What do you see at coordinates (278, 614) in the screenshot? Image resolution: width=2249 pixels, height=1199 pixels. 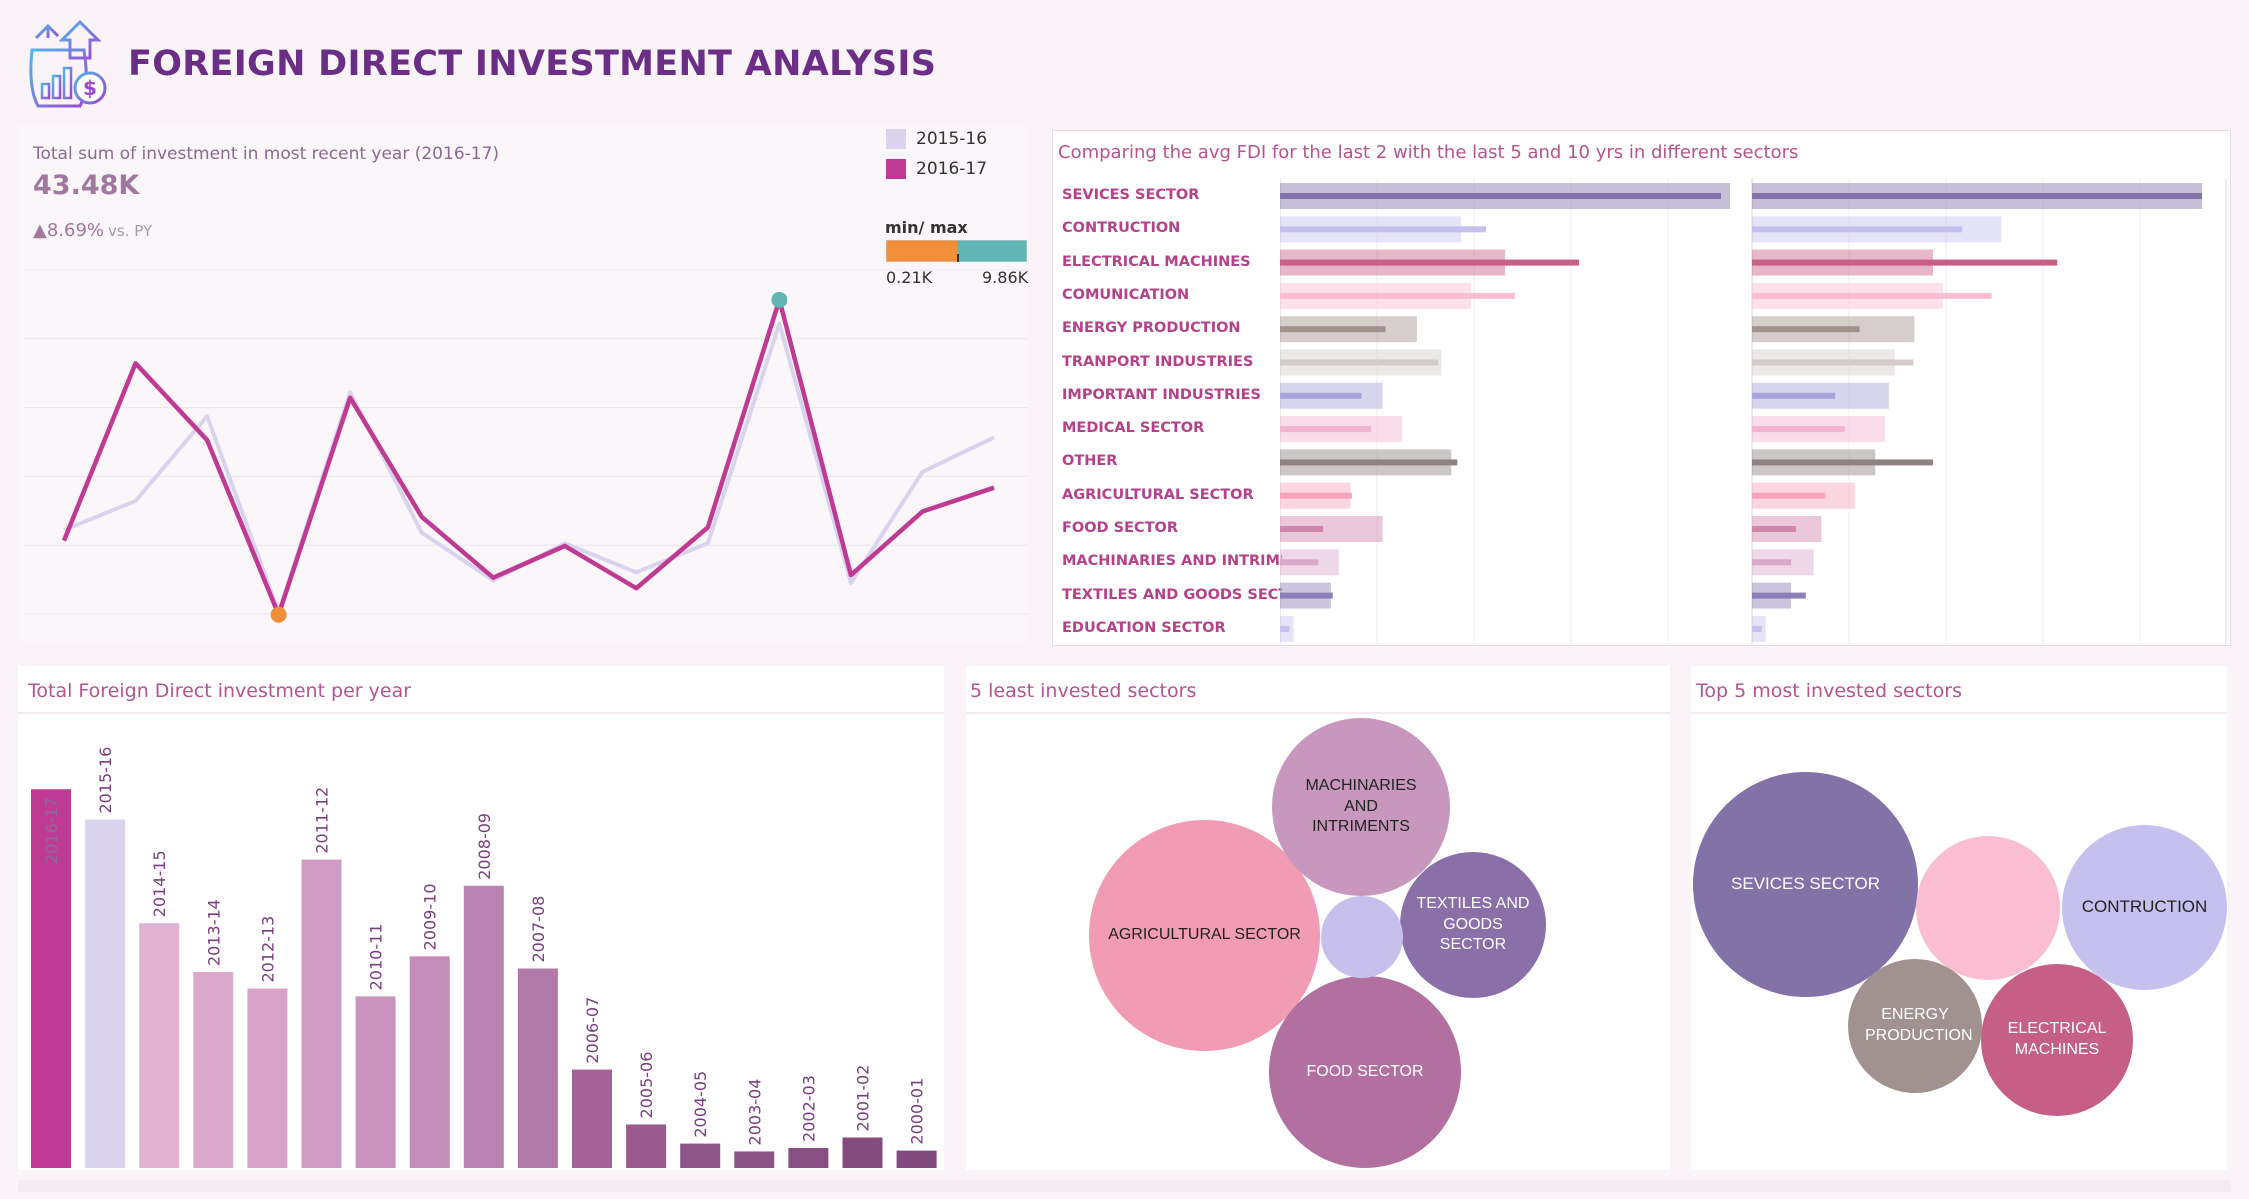 I see `min-marker` at bounding box center [278, 614].